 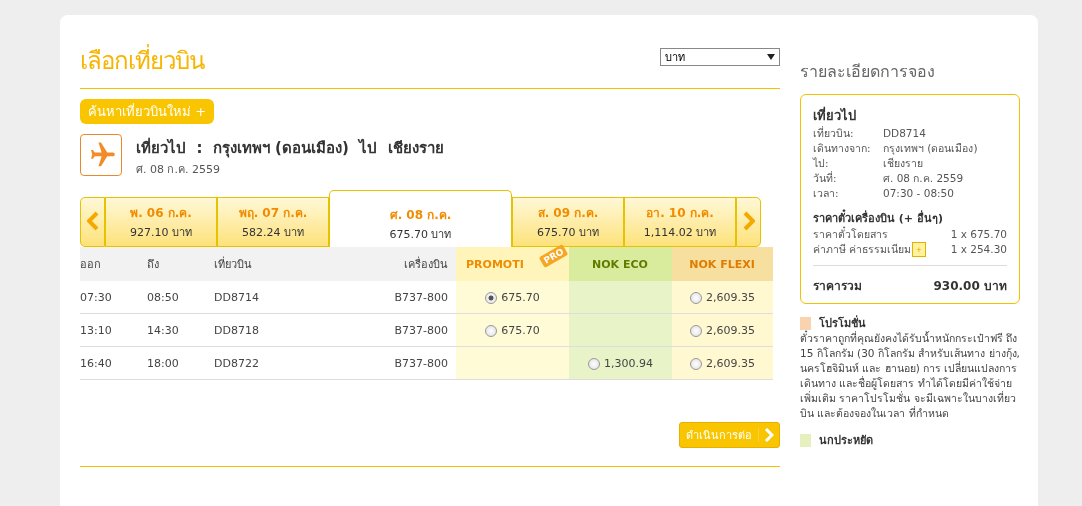 What do you see at coordinates (842, 323) in the screenshot?
I see `legend-title: โปรโมชั่น` at bounding box center [842, 323].